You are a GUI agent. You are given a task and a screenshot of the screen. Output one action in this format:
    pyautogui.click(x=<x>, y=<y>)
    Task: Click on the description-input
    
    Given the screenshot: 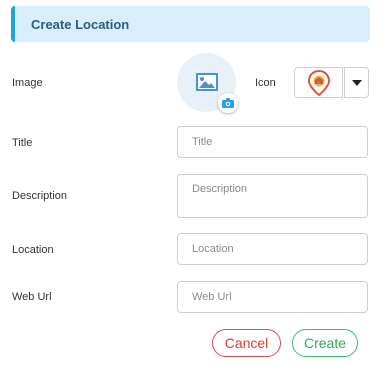 What is the action you would take?
    pyautogui.click(x=272, y=196)
    